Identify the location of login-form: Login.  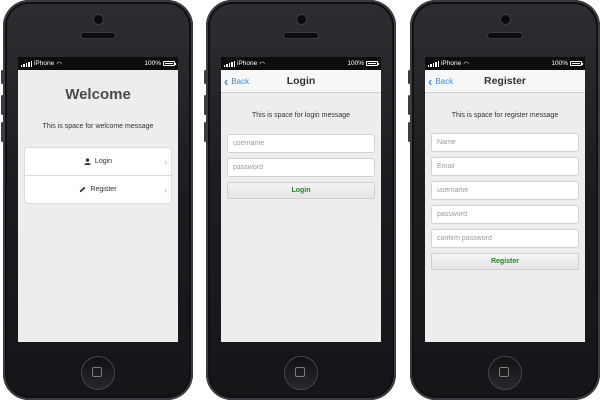
(301, 166).